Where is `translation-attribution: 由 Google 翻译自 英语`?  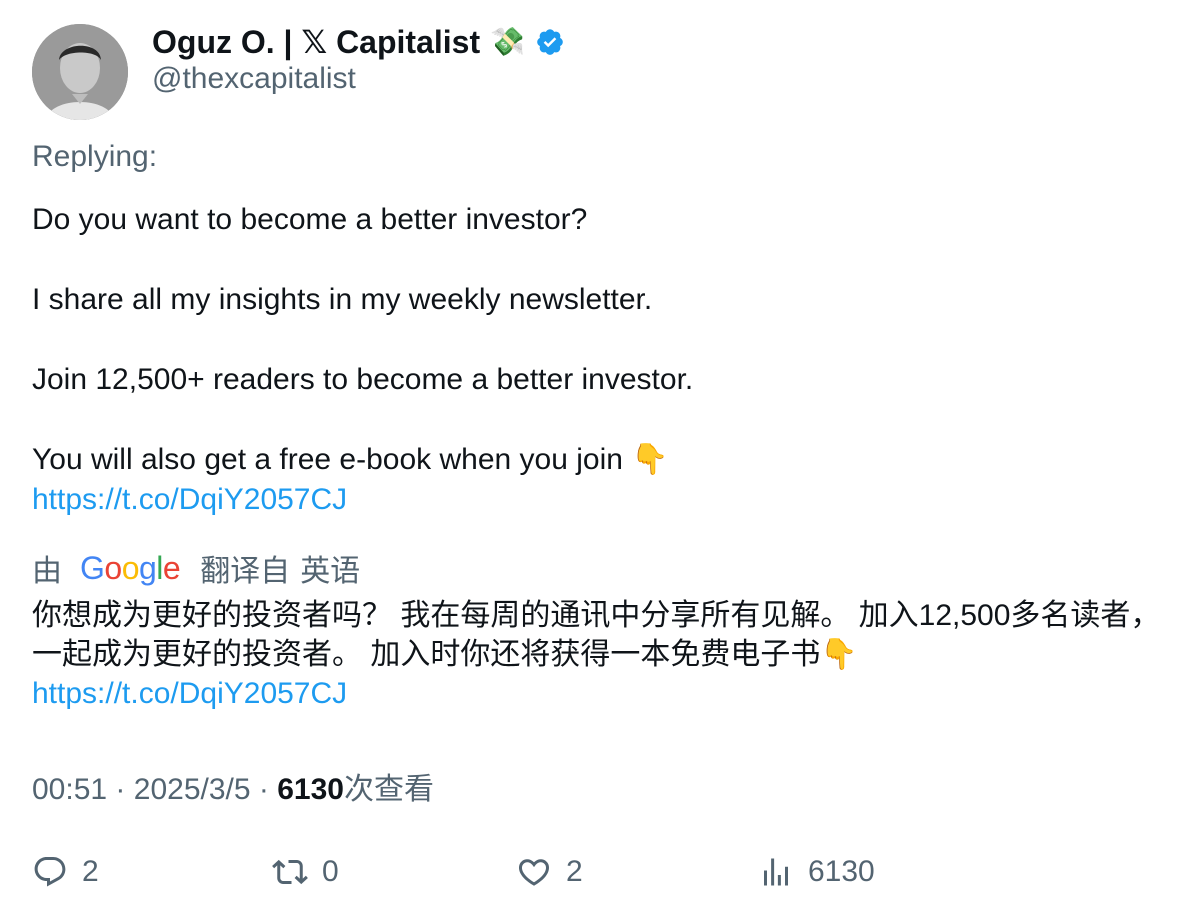
translation-attribution: 由 Google 翻译自 英语 is located at coordinates (196, 568).